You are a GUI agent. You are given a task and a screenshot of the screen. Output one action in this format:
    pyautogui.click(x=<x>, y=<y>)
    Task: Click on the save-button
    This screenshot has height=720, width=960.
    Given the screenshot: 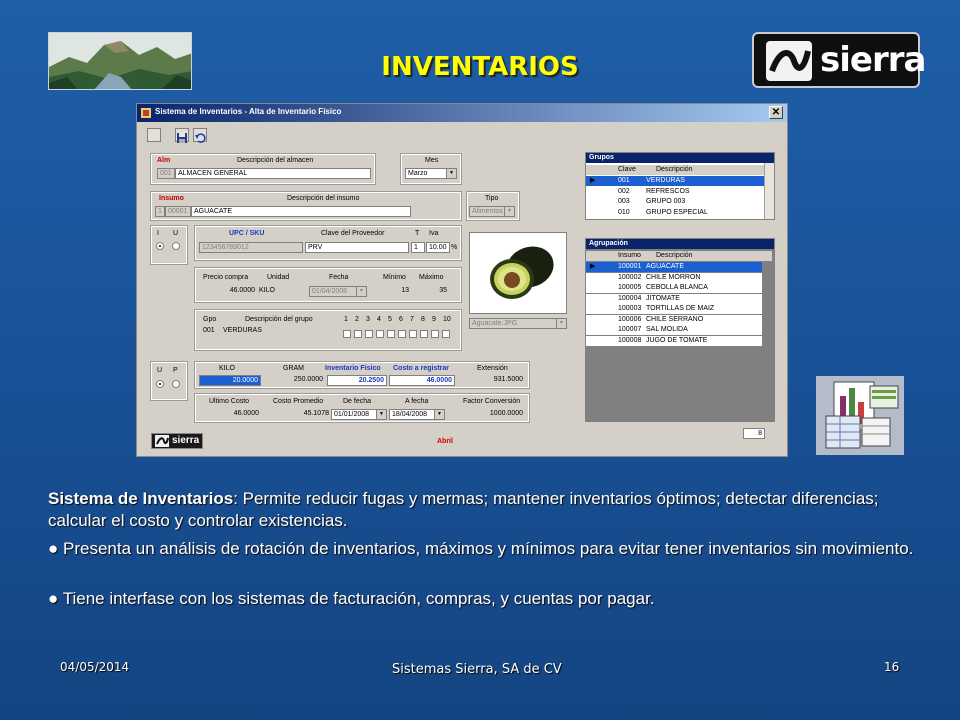 What is the action you would take?
    pyautogui.click(x=182, y=135)
    